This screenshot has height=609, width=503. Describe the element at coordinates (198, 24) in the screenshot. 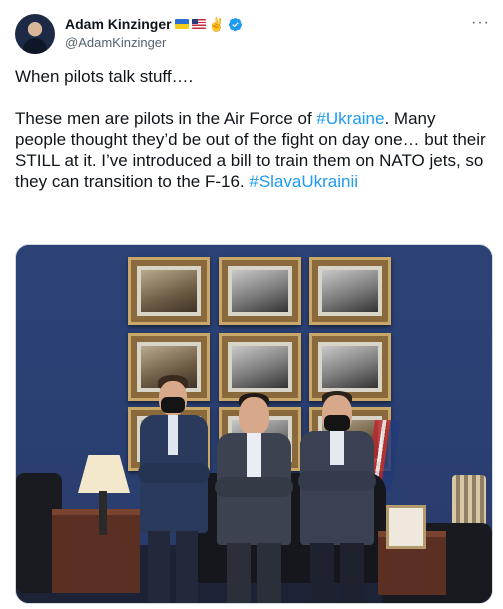

I see `usa-flag-icon` at that location.